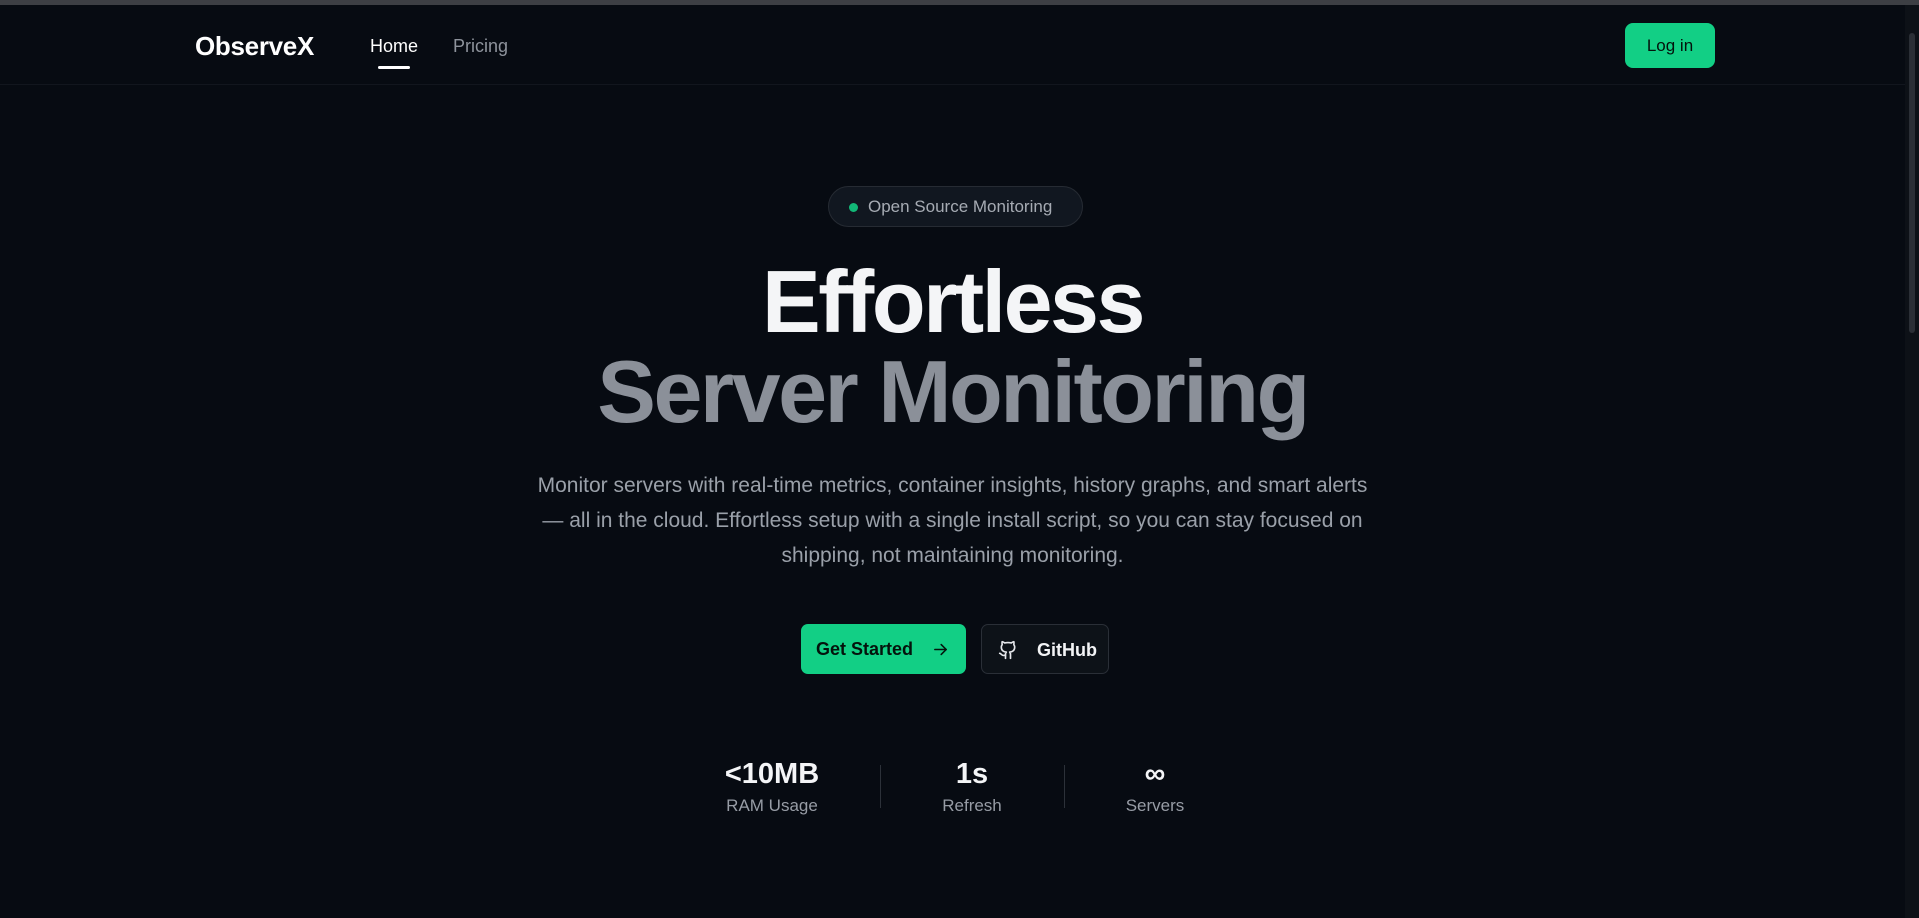  Describe the element at coordinates (972, 805) in the screenshot. I see `stat-label: Refresh` at that location.